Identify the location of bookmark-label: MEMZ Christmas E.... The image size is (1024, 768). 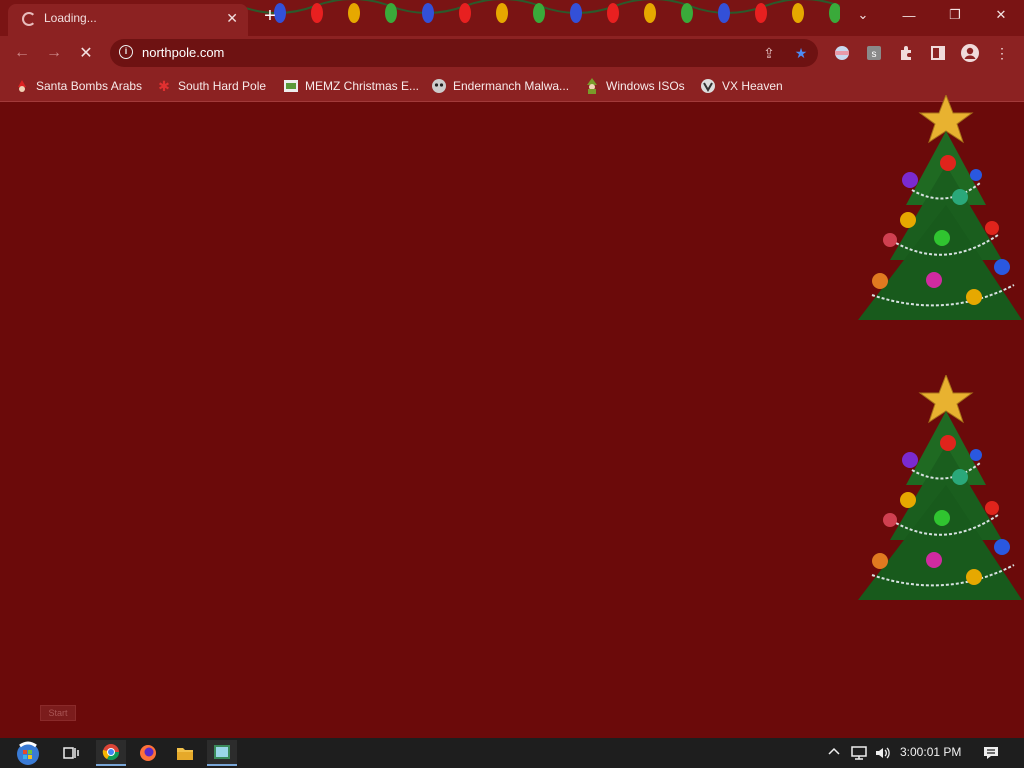
(362, 86).